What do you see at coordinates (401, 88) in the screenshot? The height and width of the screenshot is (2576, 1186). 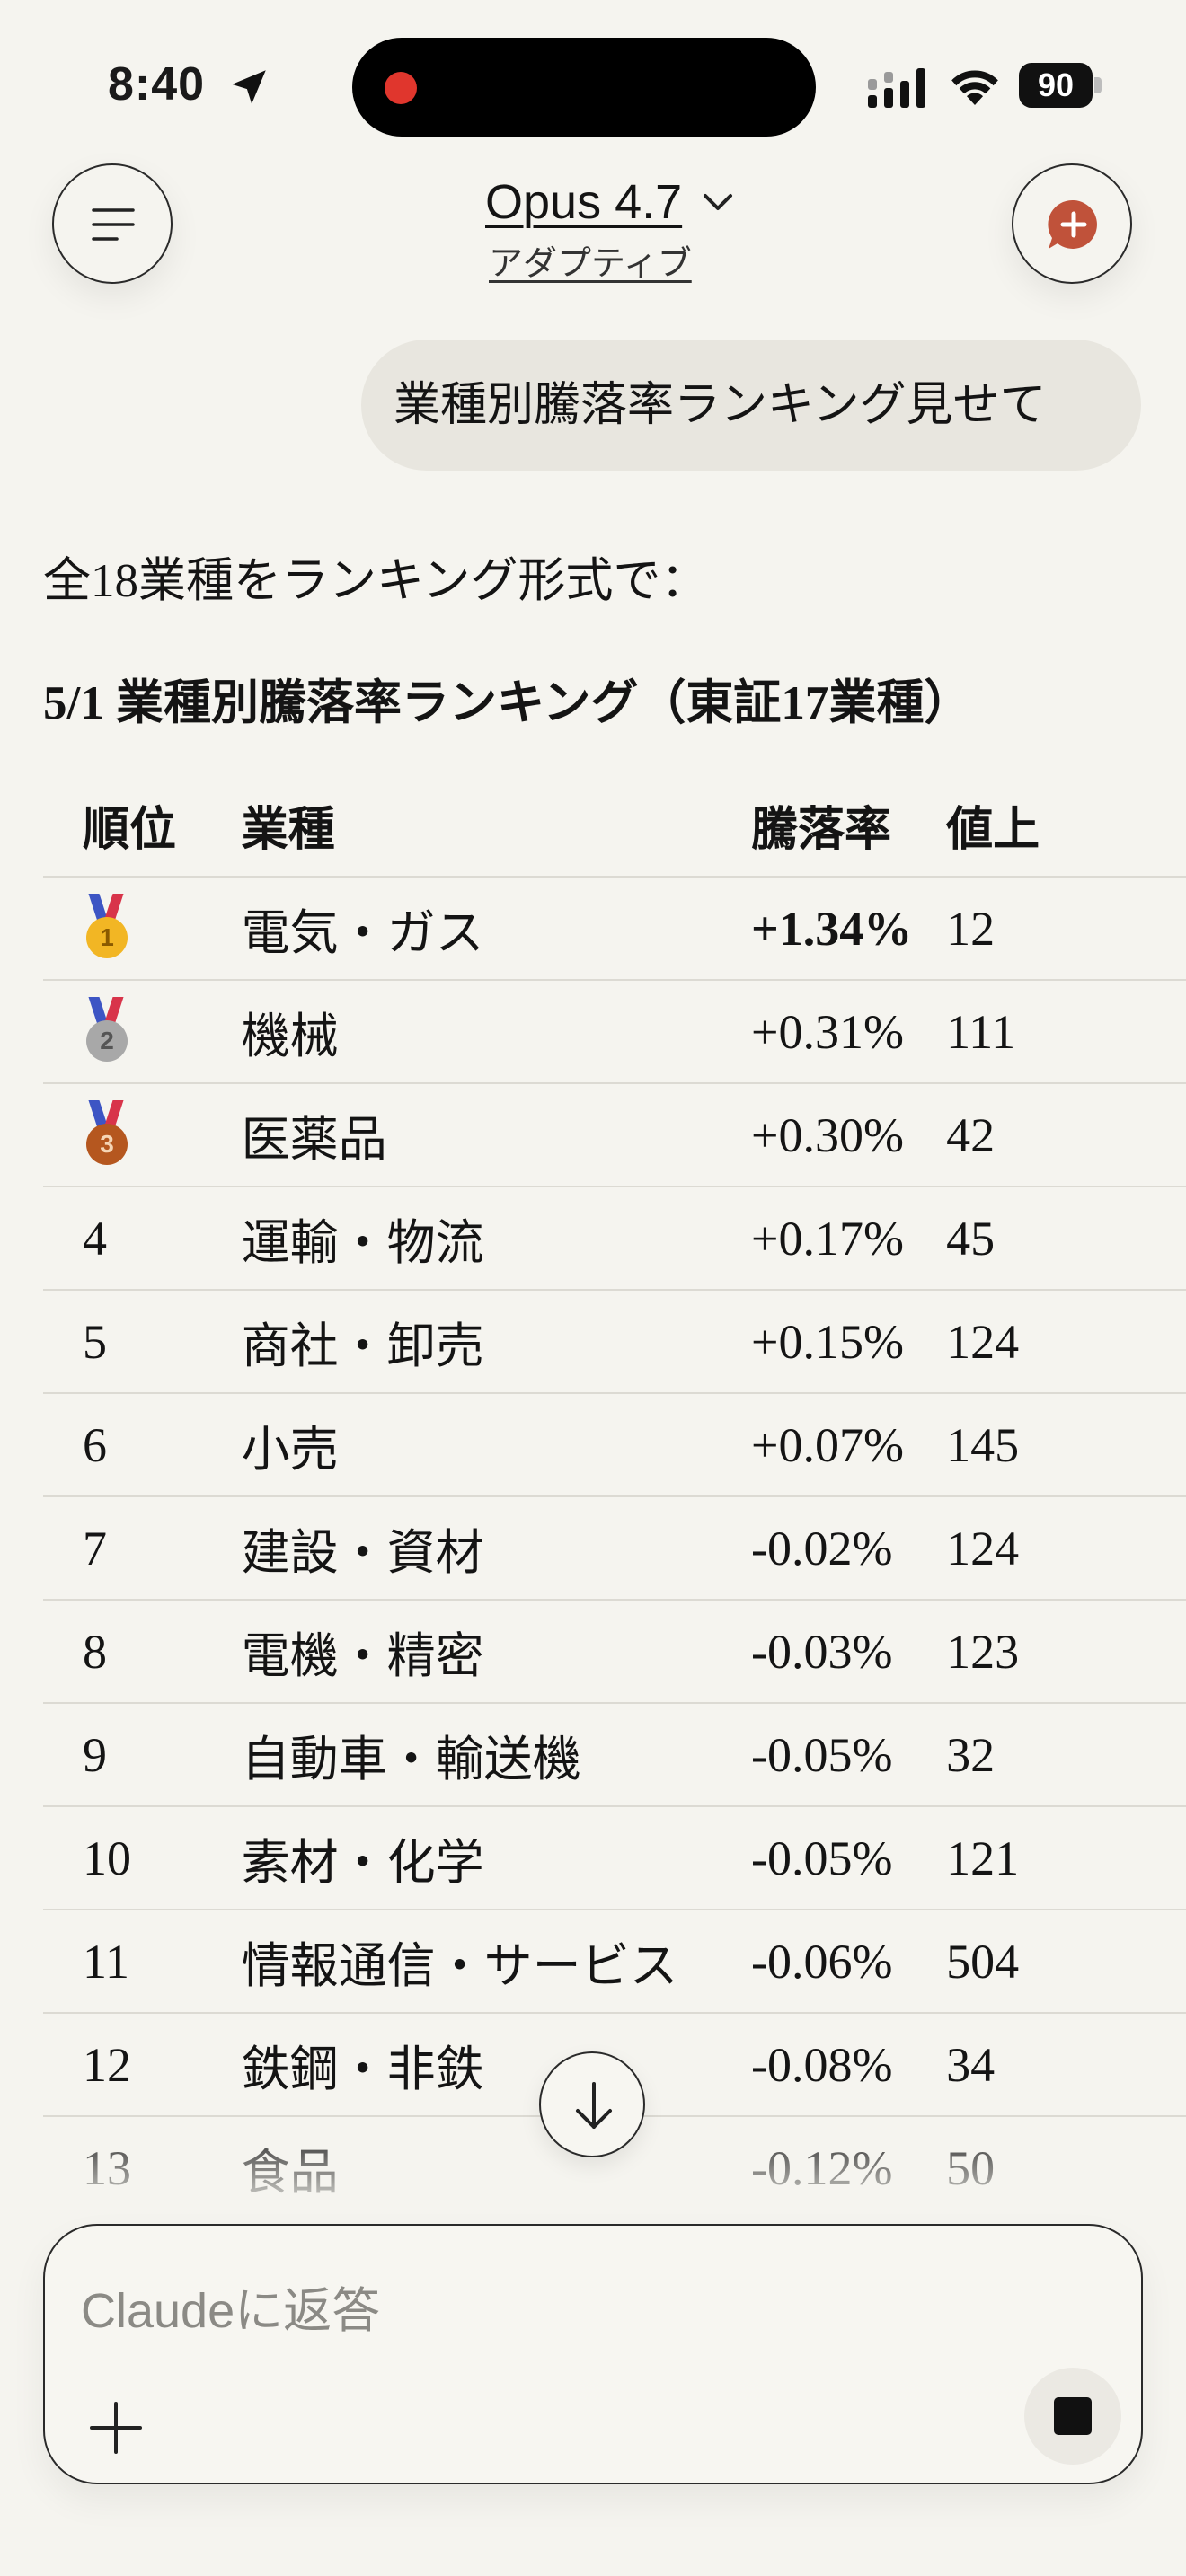 I see `recording-indicator` at bounding box center [401, 88].